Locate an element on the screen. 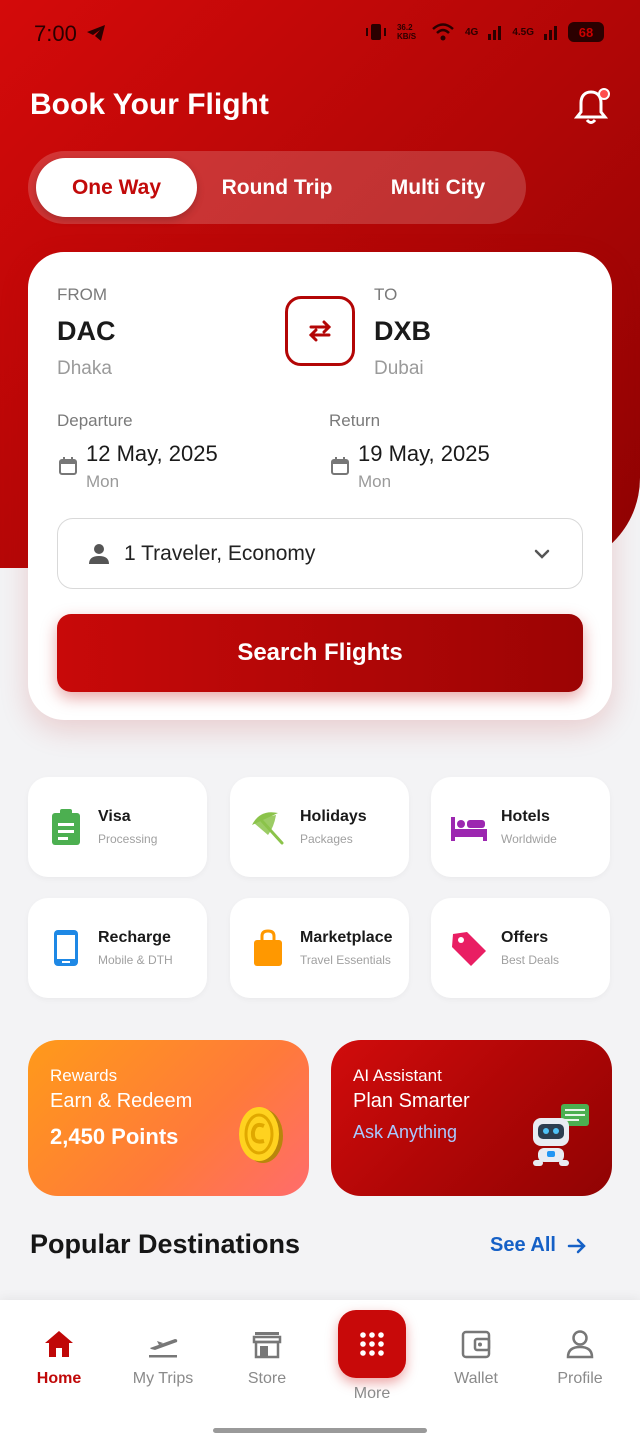  traveler-class-value: 1 Traveler, Economy is located at coordinates (220, 553).